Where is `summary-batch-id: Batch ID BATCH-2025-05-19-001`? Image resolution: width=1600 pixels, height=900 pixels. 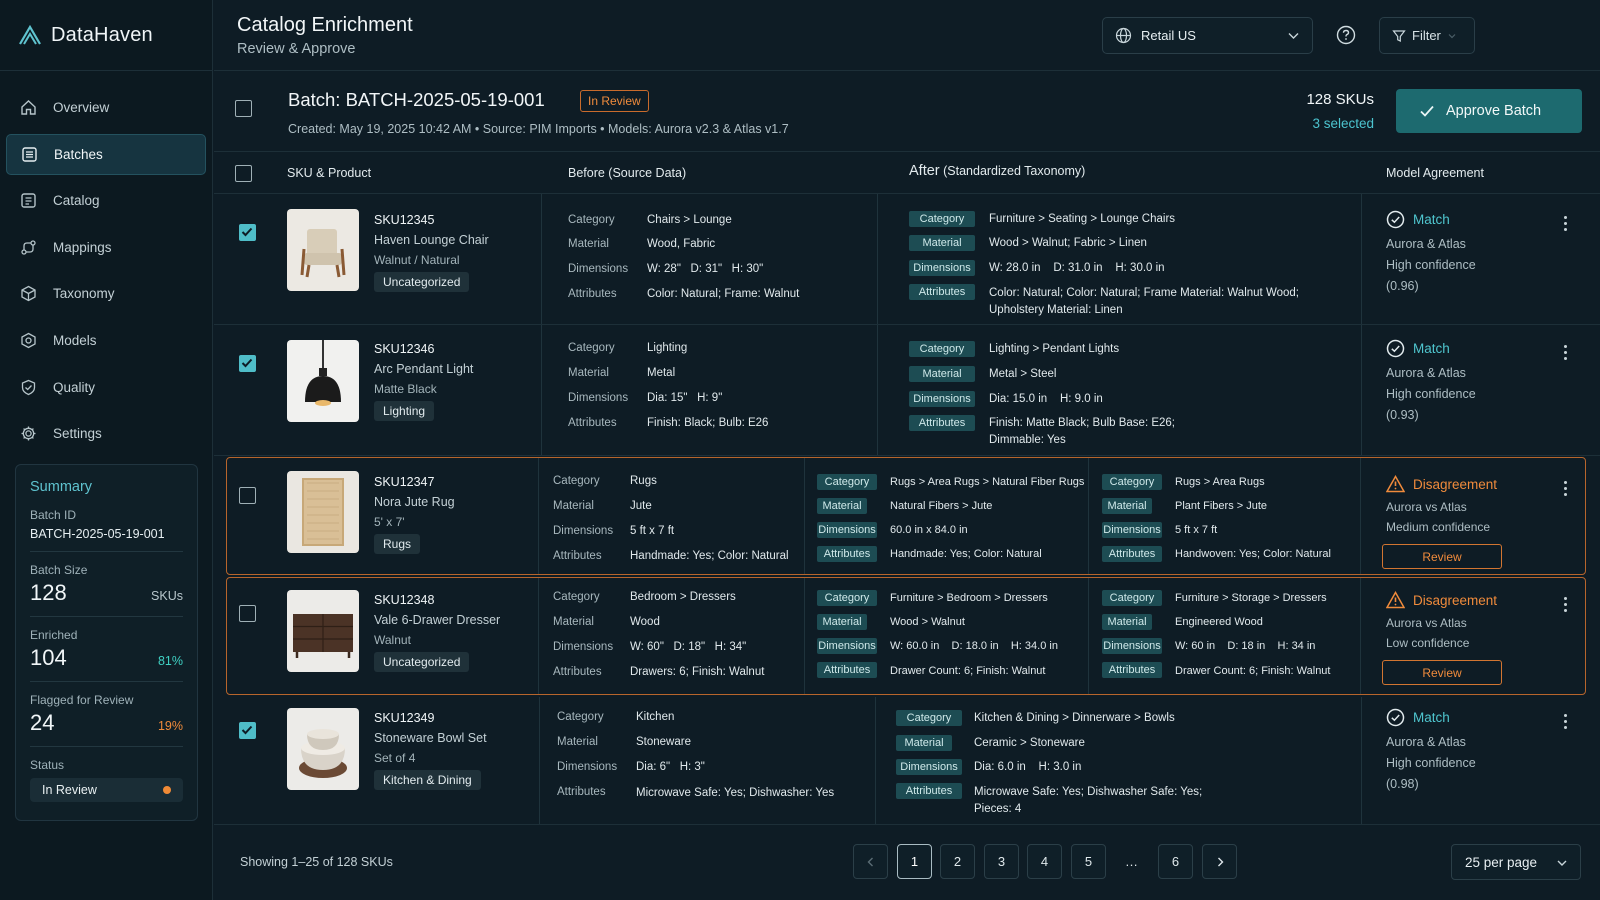
summary-batch-id: Batch ID BATCH-2025-05-19-001 is located at coordinates (106, 530).